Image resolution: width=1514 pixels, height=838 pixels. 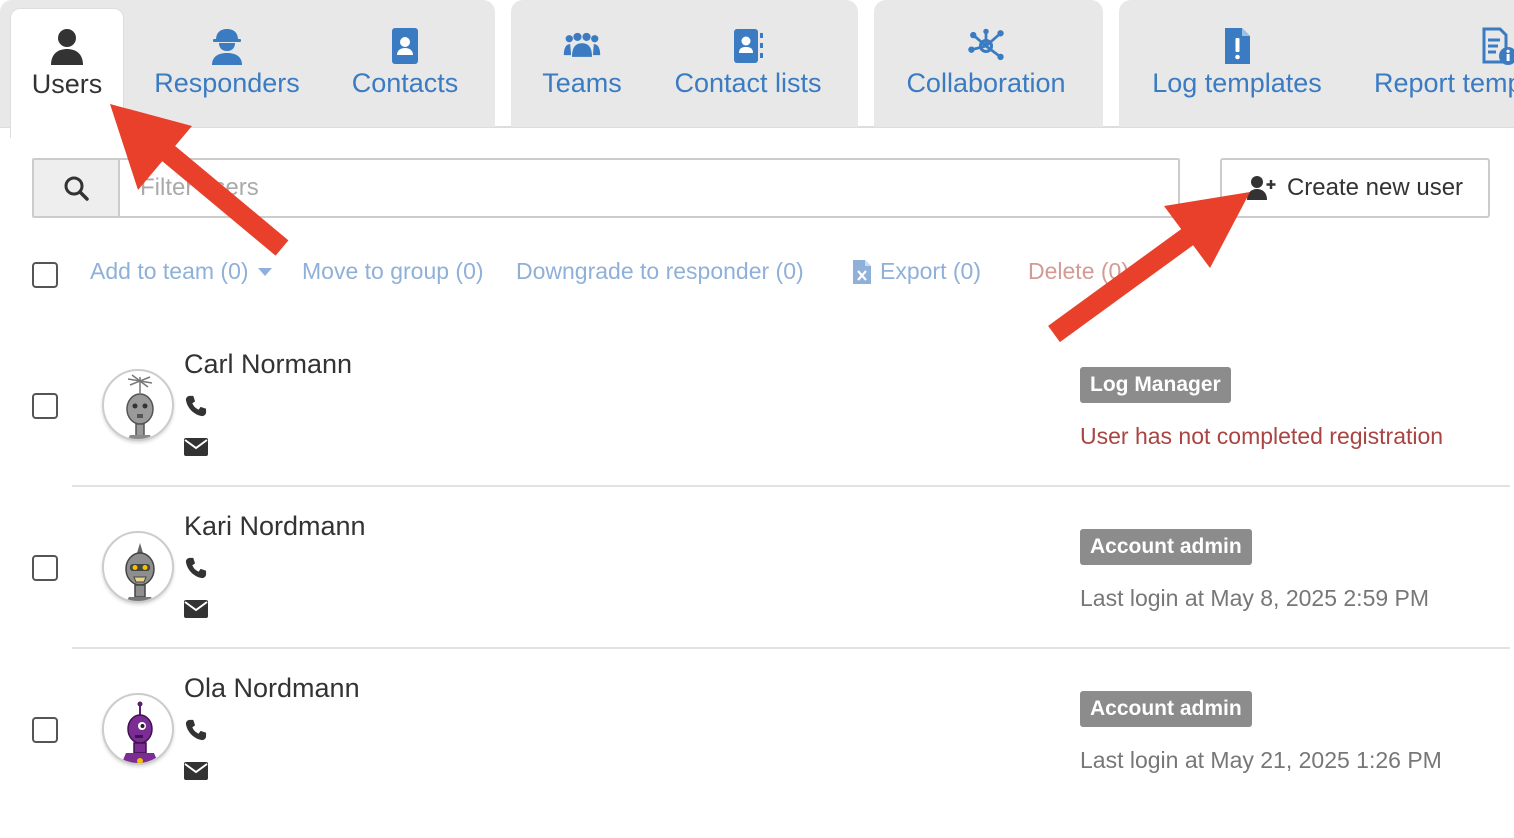 What do you see at coordinates (67, 47) in the screenshot?
I see `user-icon` at bounding box center [67, 47].